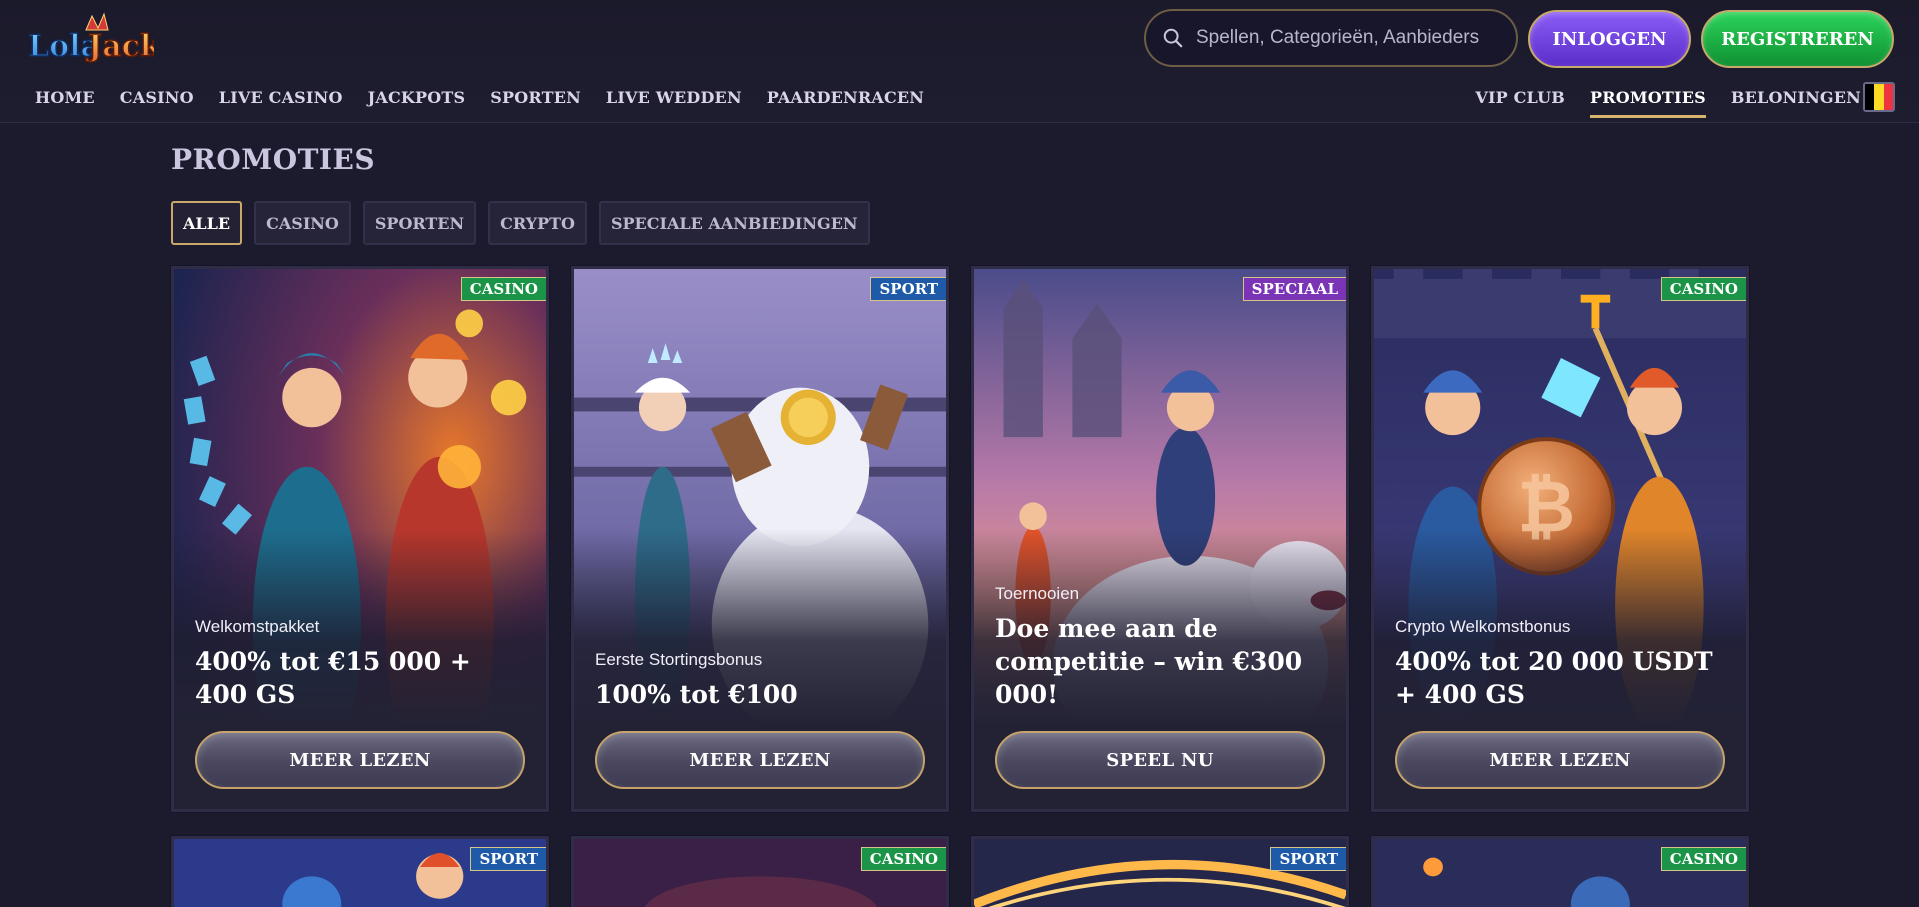 The image size is (1919, 907). Describe the element at coordinates (1294, 289) in the screenshot. I see `category-badge: SPECIAAL` at that location.